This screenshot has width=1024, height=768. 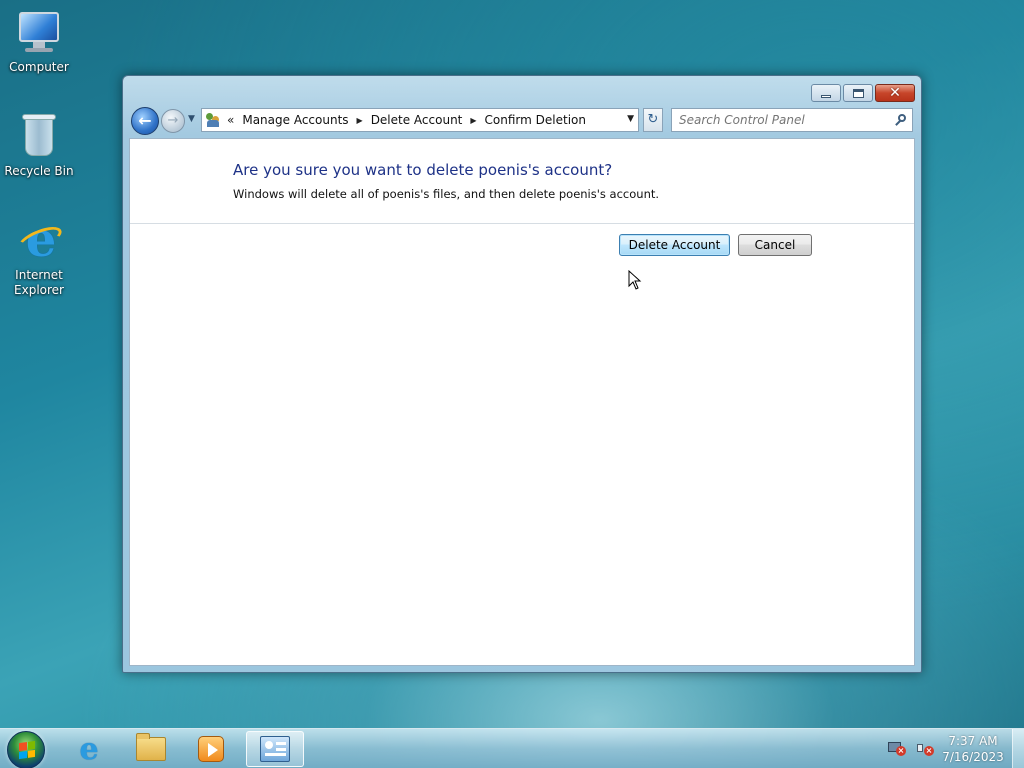 What do you see at coordinates (417, 120) in the screenshot?
I see `breadcrumb-delete-account: Delete Account` at bounding box center [417, 120].